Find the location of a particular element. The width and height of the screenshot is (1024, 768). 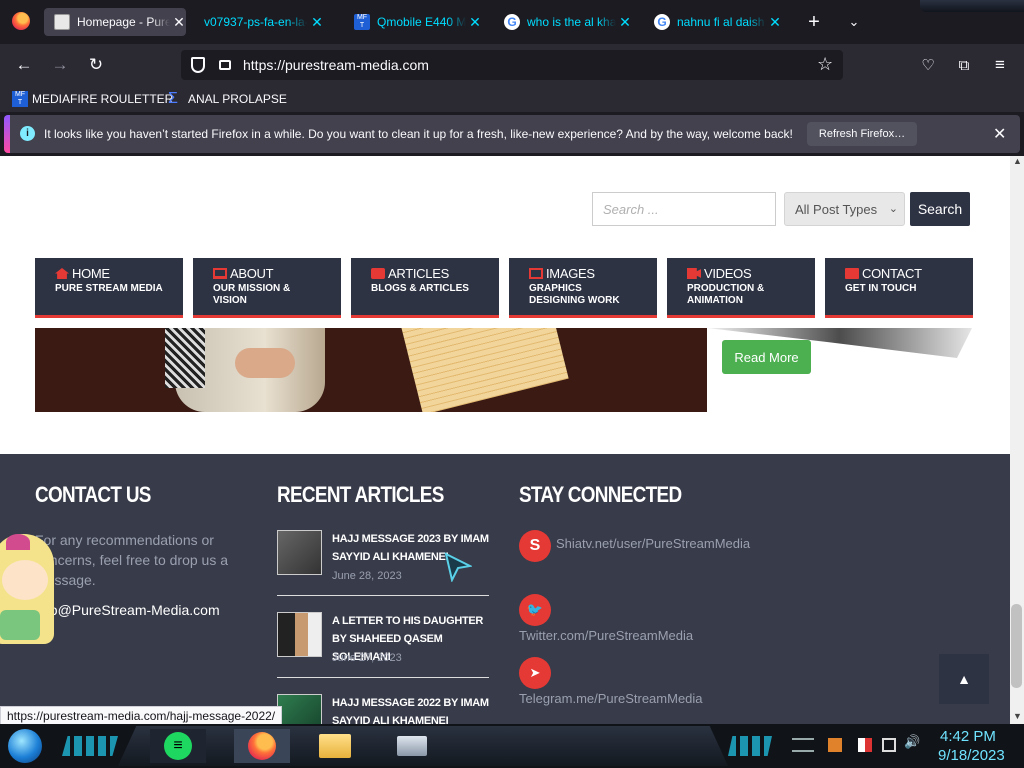

show-desktop-icon is located at coordinates (803, 745).